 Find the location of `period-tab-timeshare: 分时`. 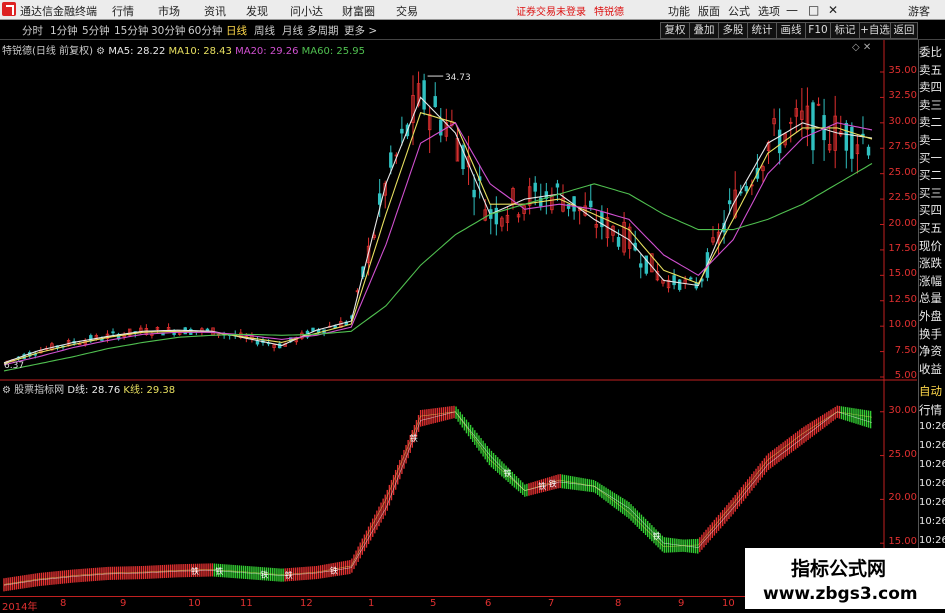

period-tab-timeshare: 分时 is located at coordinates (32, 30).